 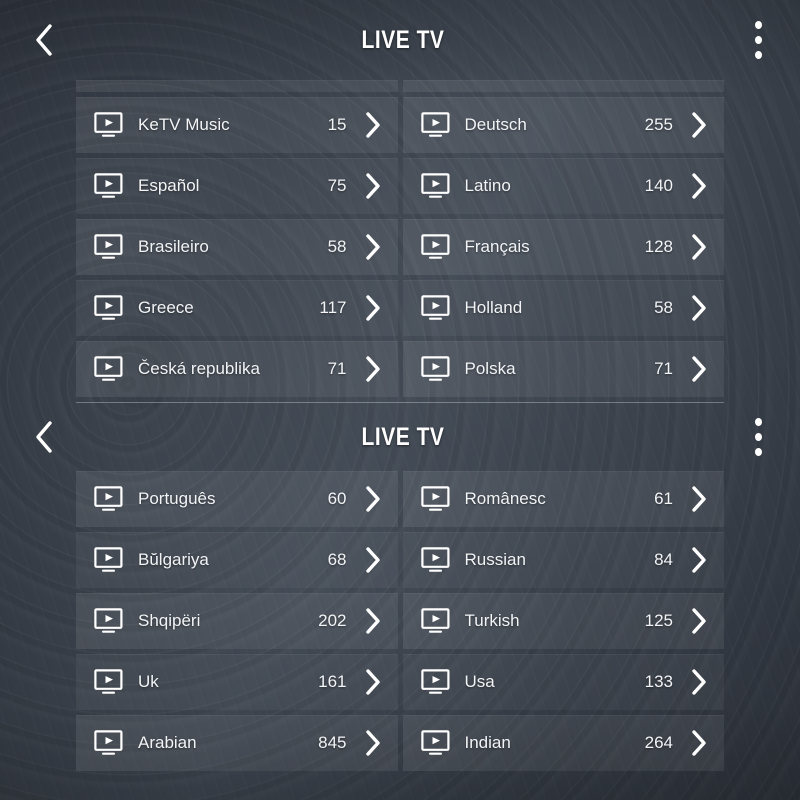 I want to click on table-row: Latino 140, so click(x=563, y=186).